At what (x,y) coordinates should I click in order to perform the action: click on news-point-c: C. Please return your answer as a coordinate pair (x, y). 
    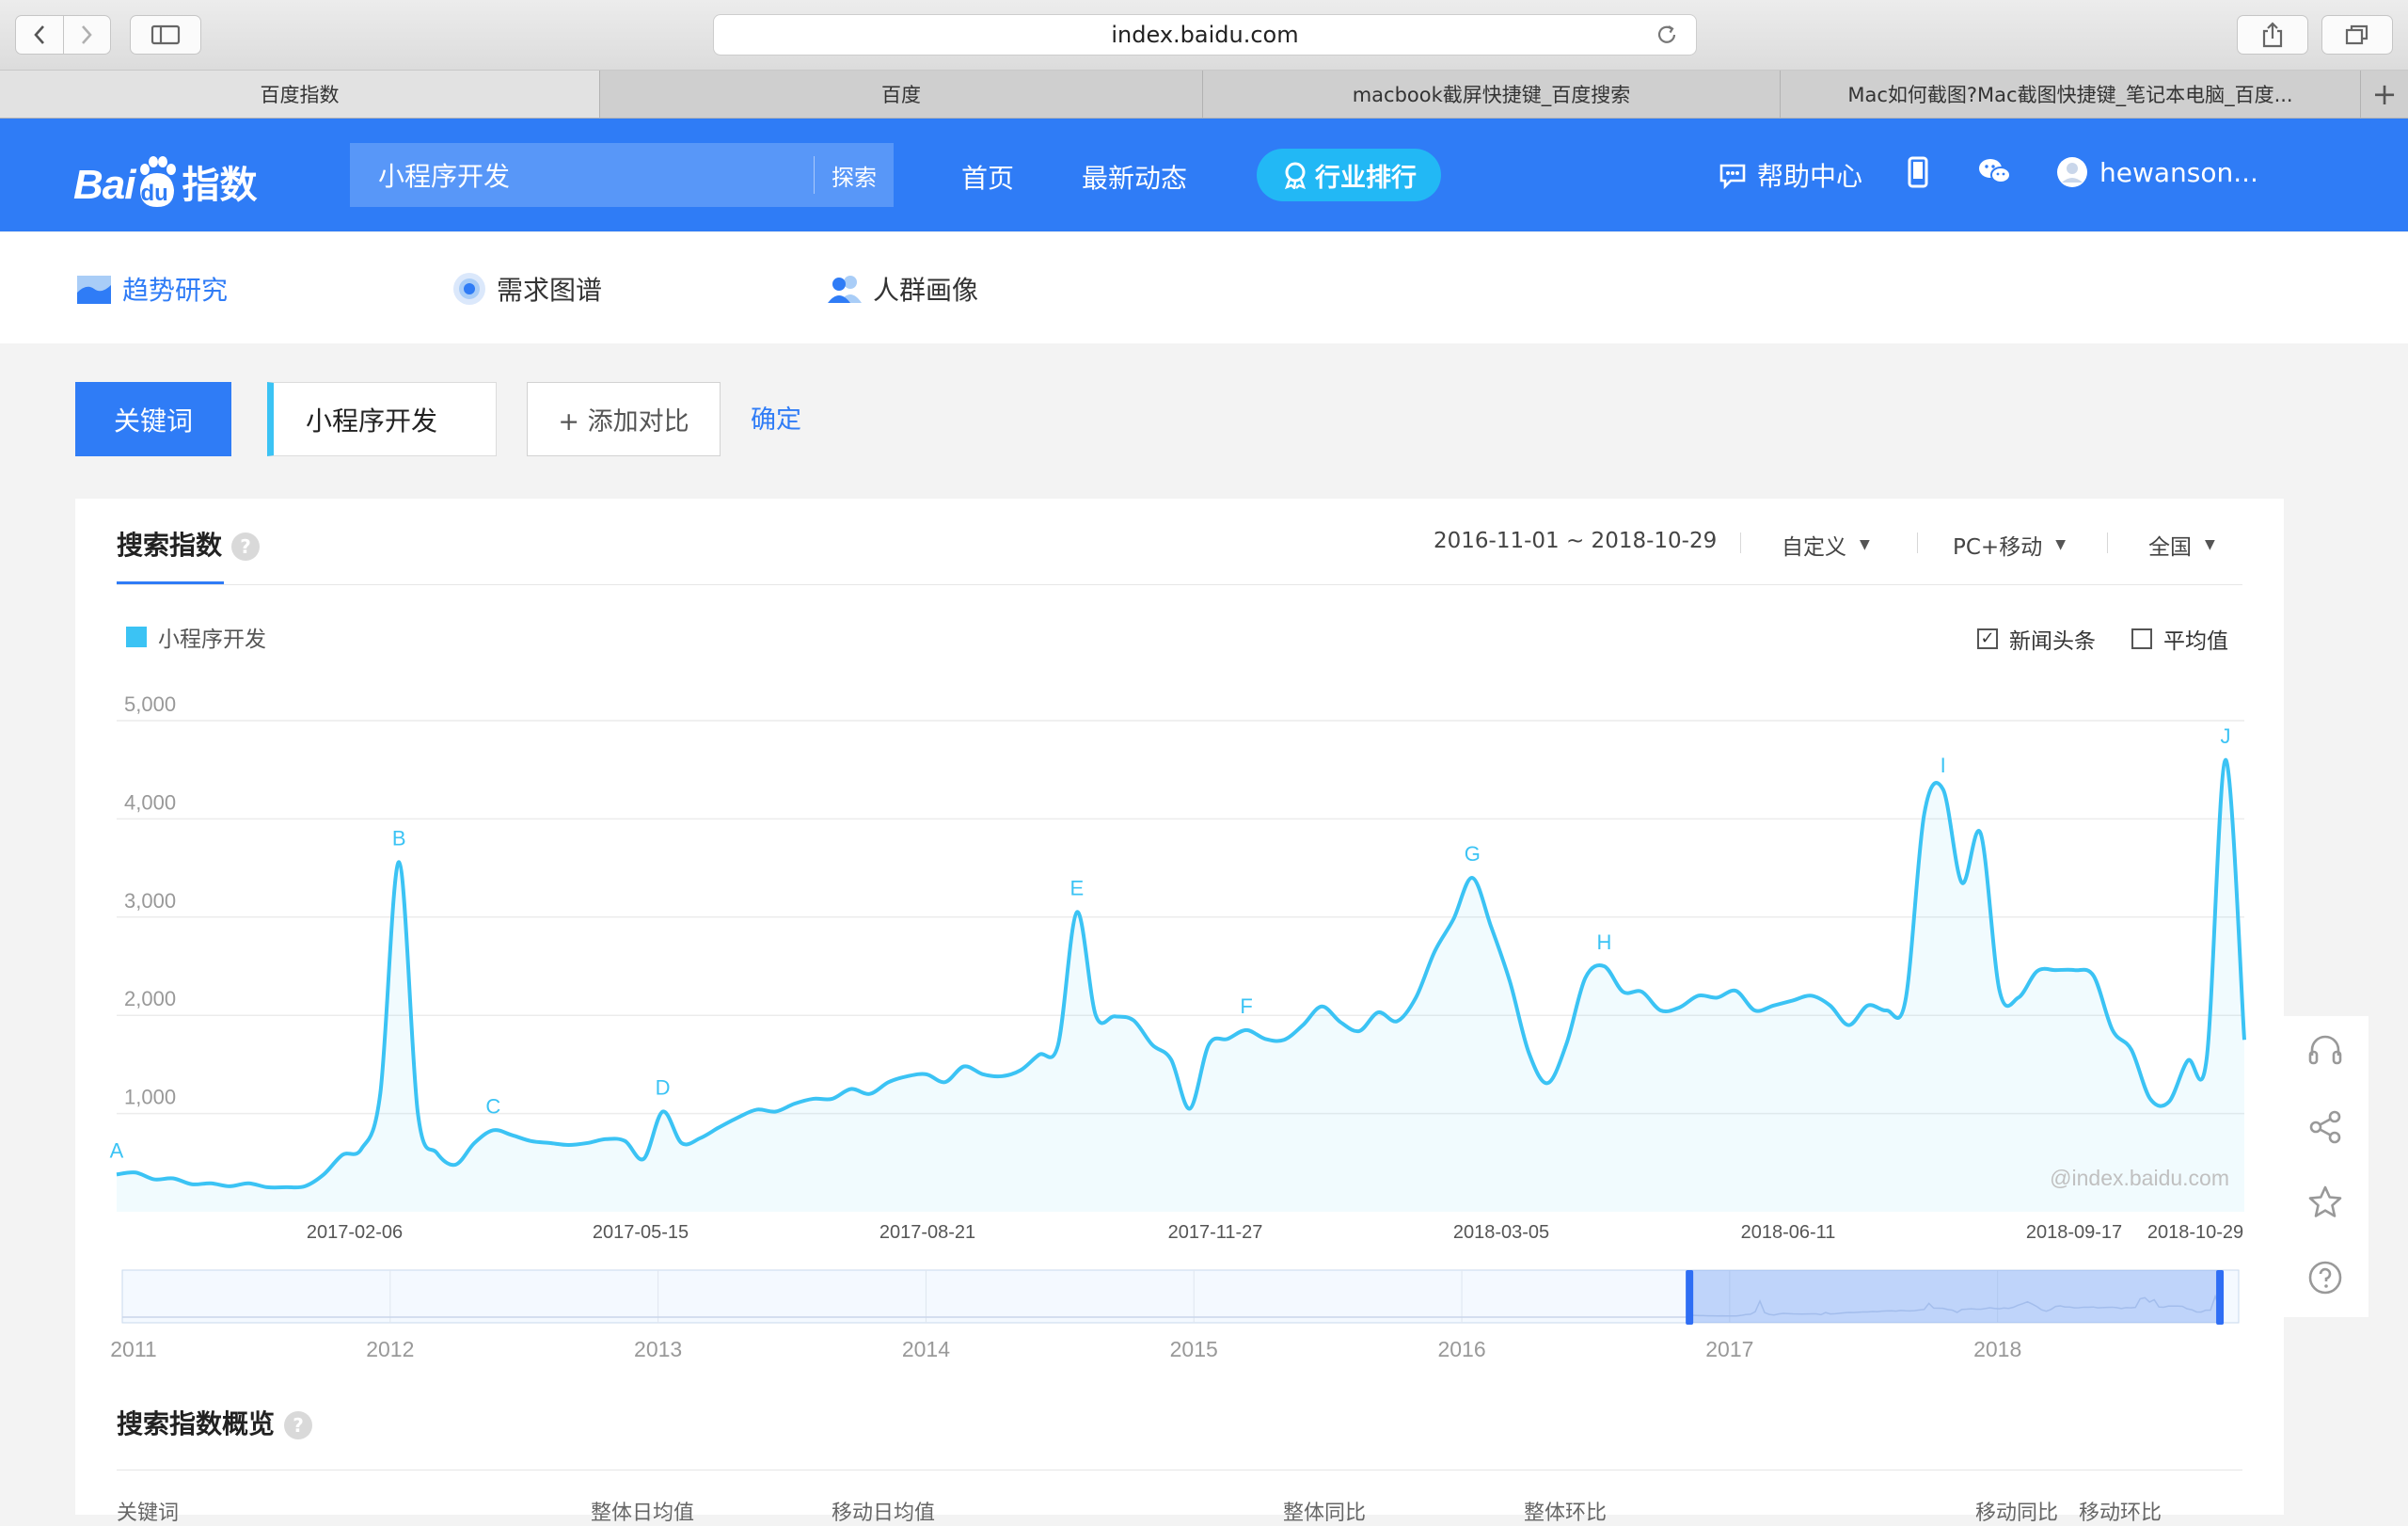
    Looking at the image, I should click on (493, 1106).